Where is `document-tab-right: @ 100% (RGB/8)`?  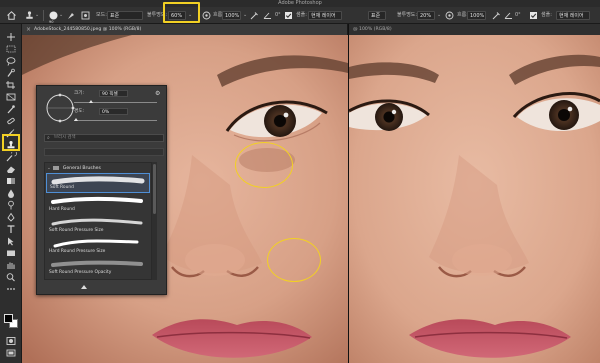 document-tab-right: @ 100% (RGB/8) is located at coordinates (474, 29).